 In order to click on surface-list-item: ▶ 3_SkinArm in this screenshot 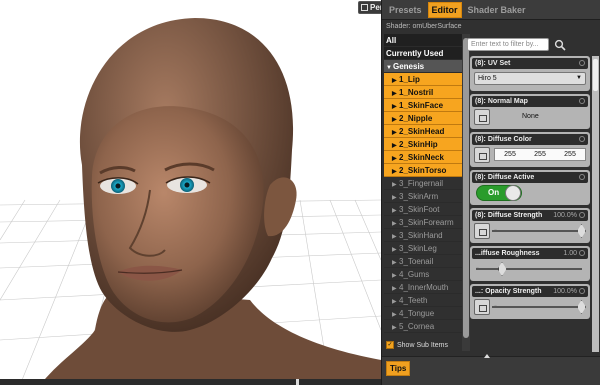, I will do `click(423, 196)`.